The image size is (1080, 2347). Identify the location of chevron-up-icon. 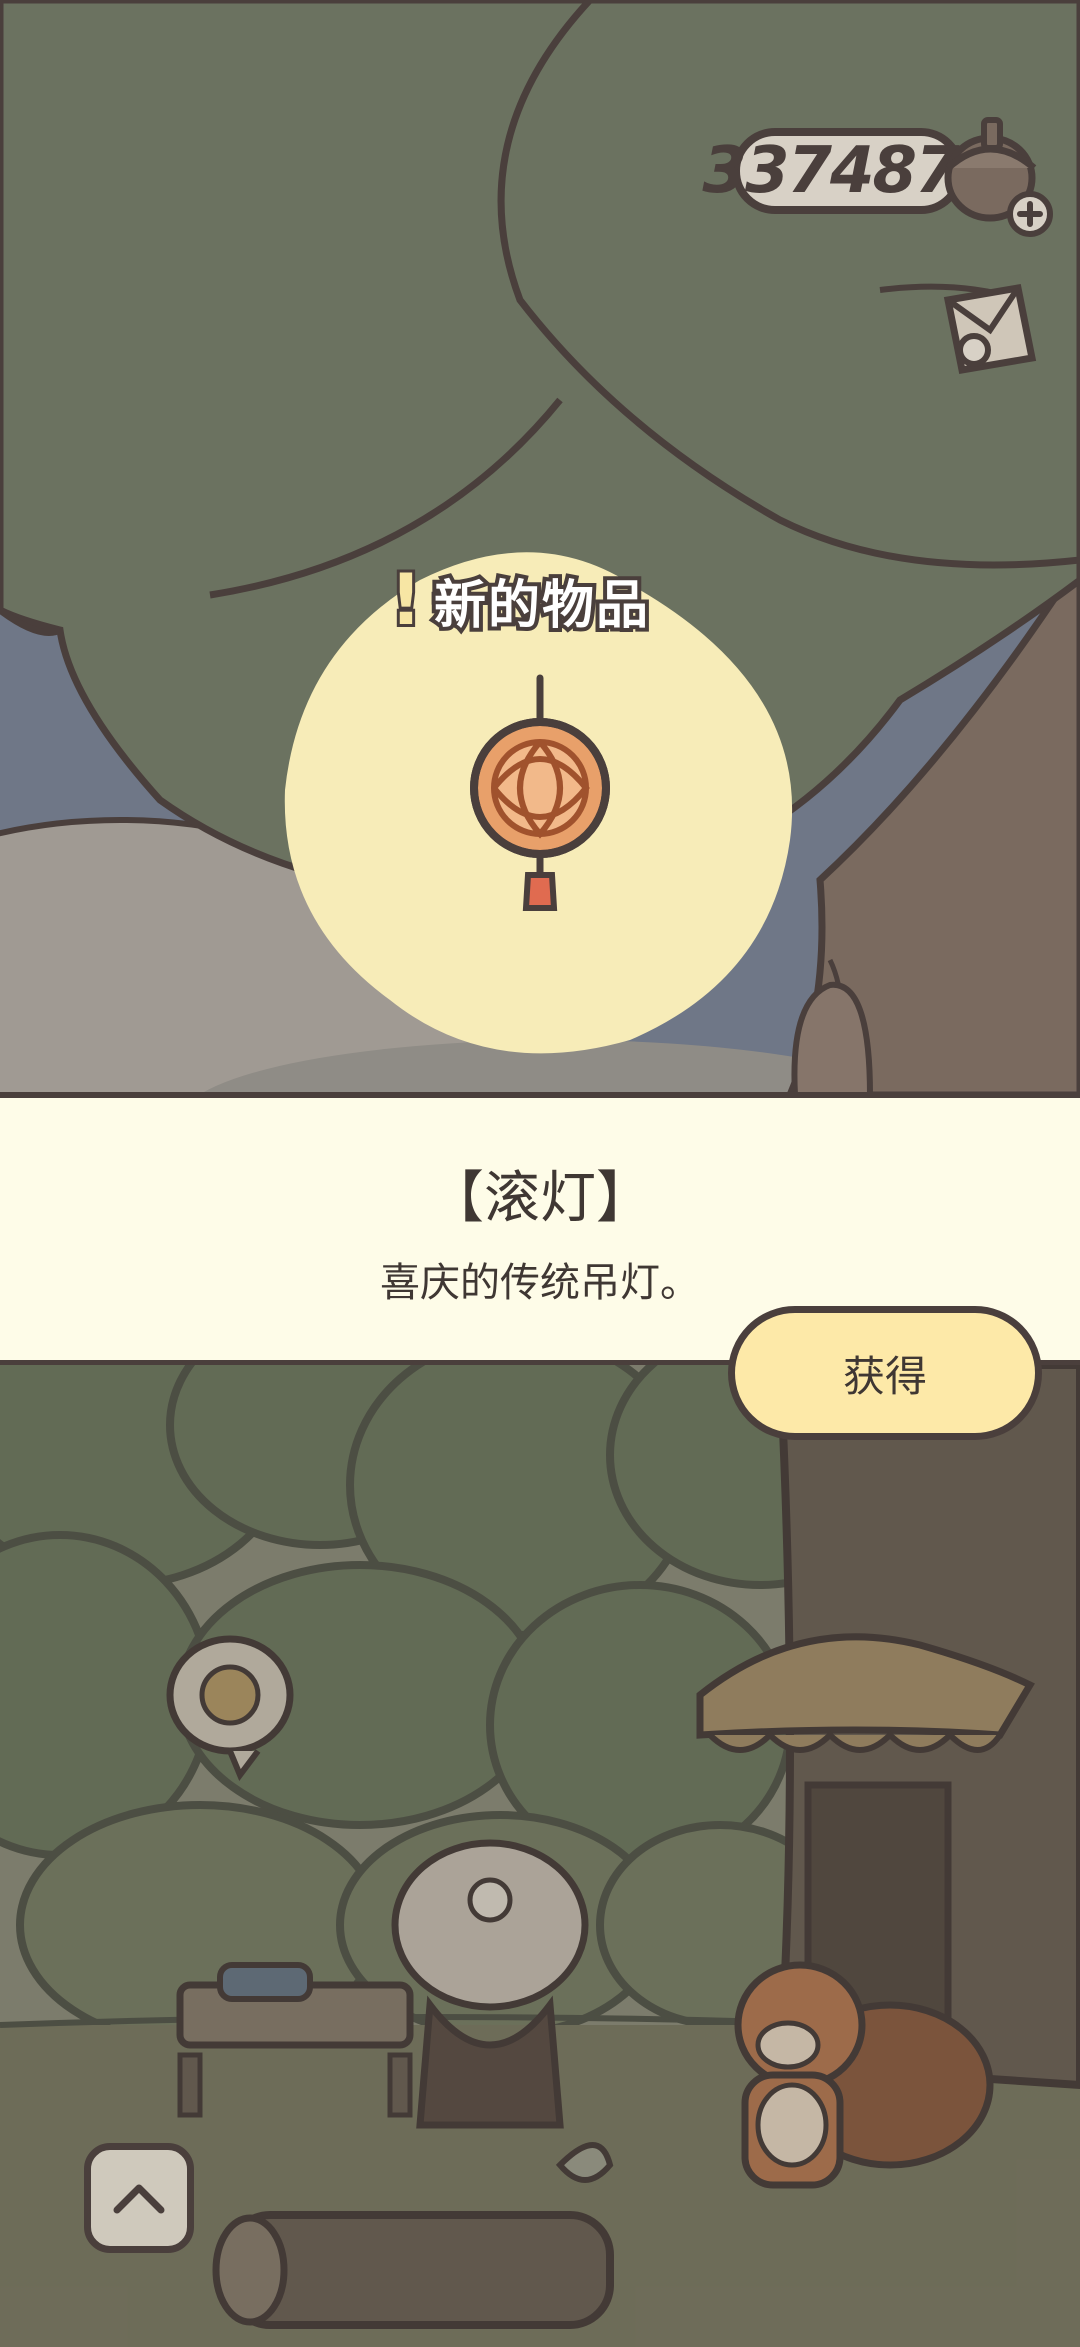
(139, 2199).